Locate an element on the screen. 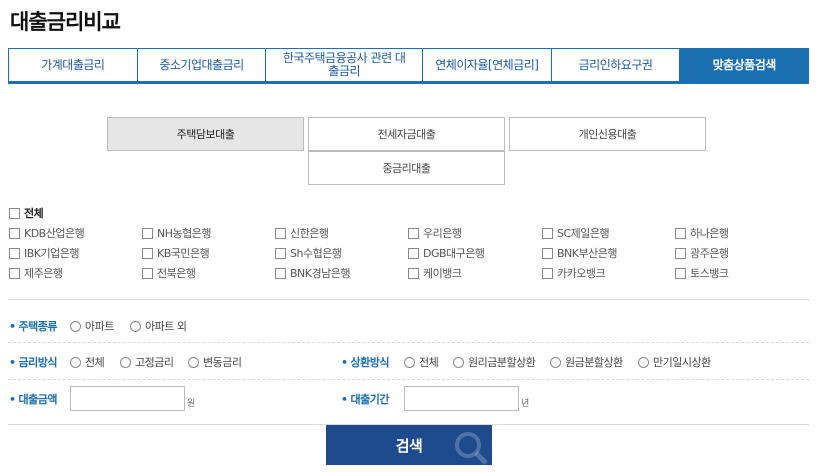 The width and height of the screenshot is (817, 474). loan-period-label: 대출기간 is located at coordinates (365, 399).